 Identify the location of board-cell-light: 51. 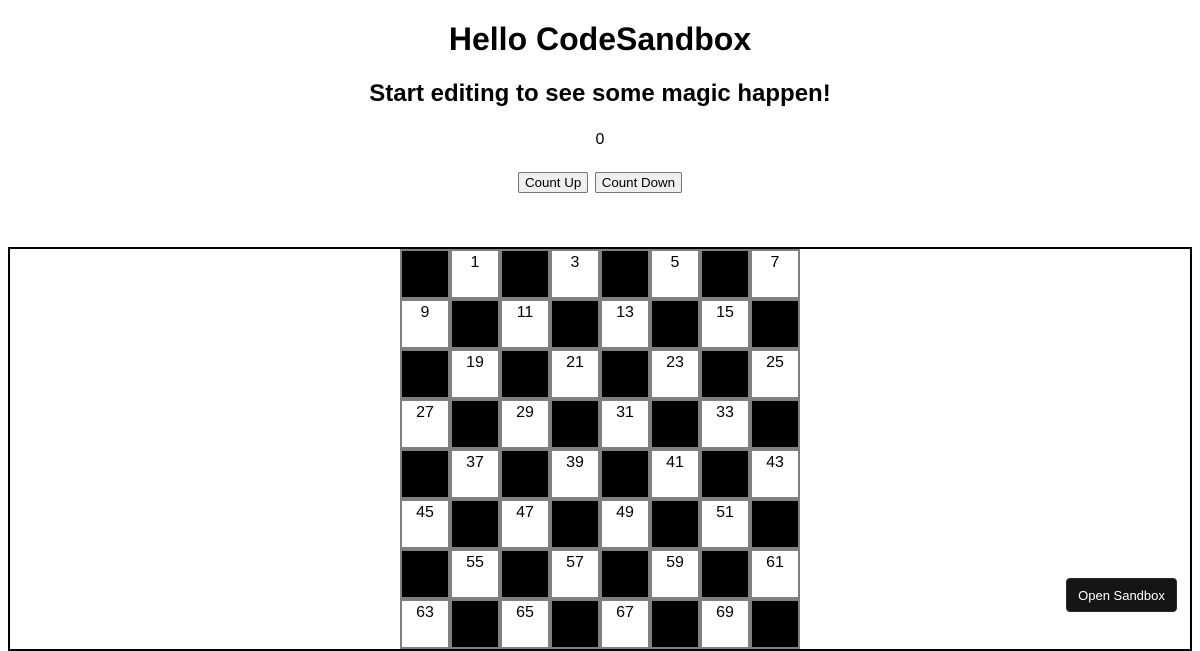
(725, 524).